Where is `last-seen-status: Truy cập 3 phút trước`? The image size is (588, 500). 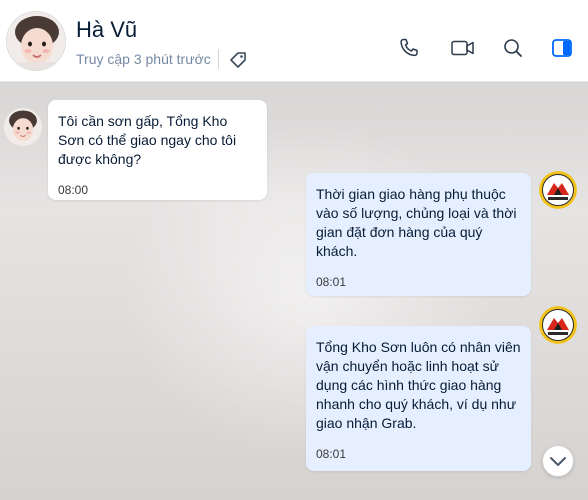 last-seen-status: Truy cập 3 phút trước is located at coordinates (143, 59).